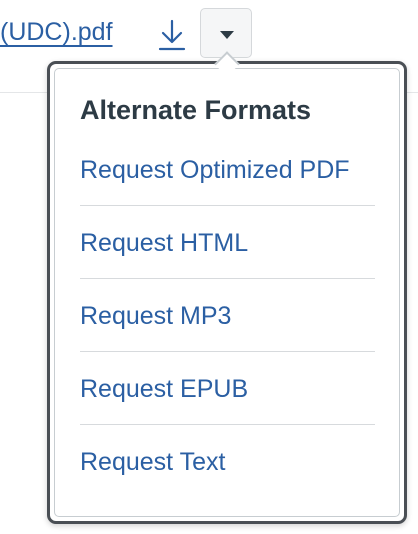  Describe the element at coordinates (196, 110) in the screenshot. I see `popover-title: Alternate Formats` at that location.